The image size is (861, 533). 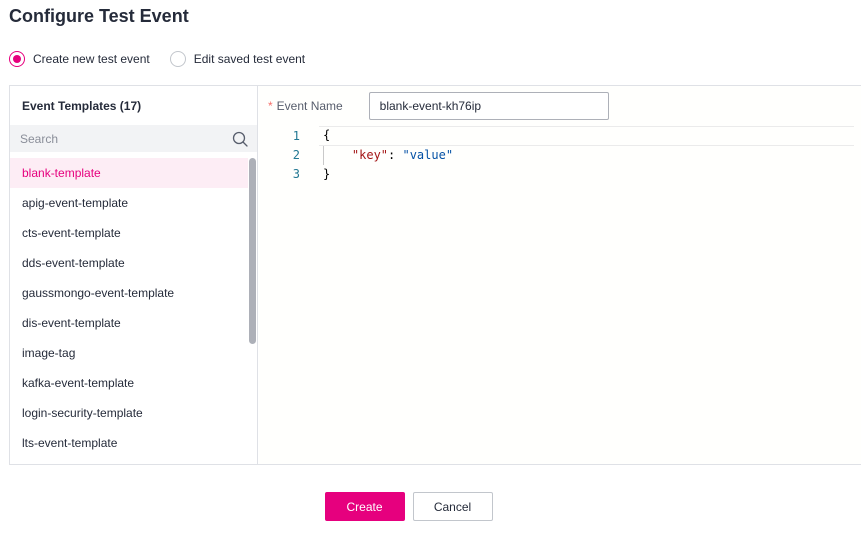 I want to click on template-item: blank-template, so click(x=129, y=173).